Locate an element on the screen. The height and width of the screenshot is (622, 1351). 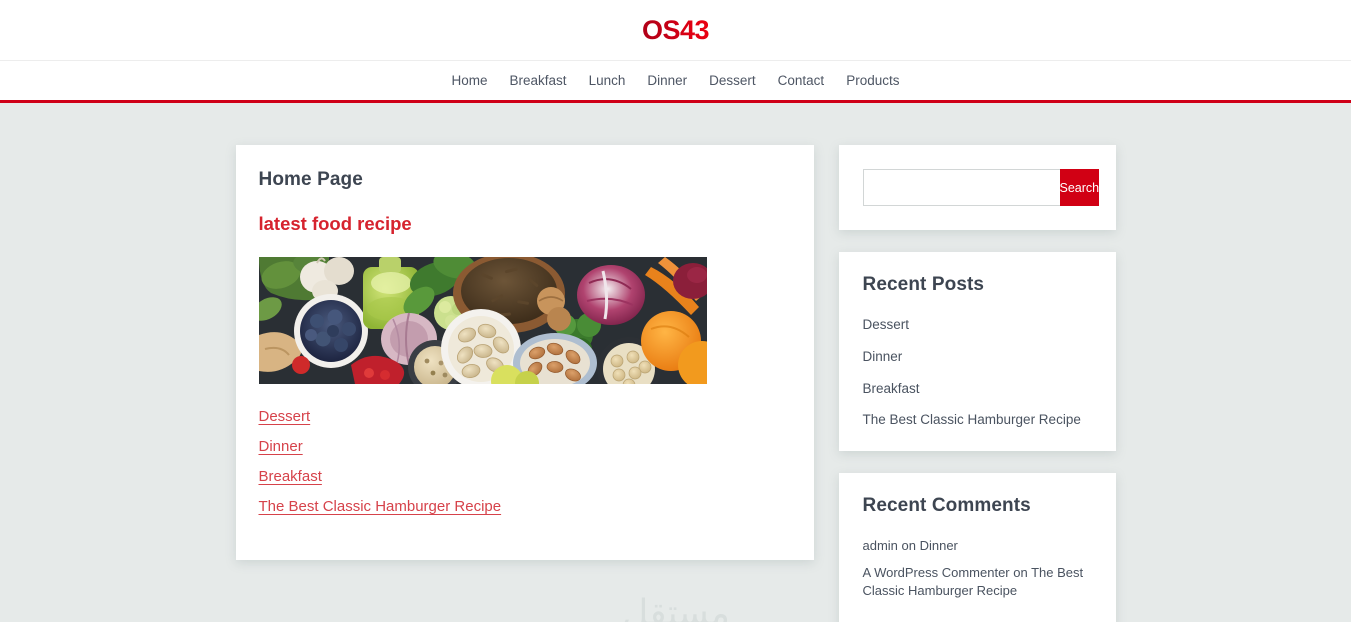
page-title: Home Page is located at coordinates (310, 179).